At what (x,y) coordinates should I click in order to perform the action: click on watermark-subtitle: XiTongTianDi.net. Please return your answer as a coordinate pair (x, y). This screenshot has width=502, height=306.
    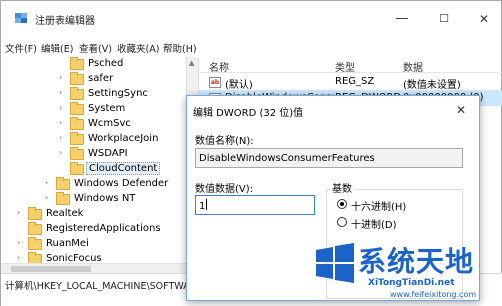
    Looking at the image, I should click on (411, 283).